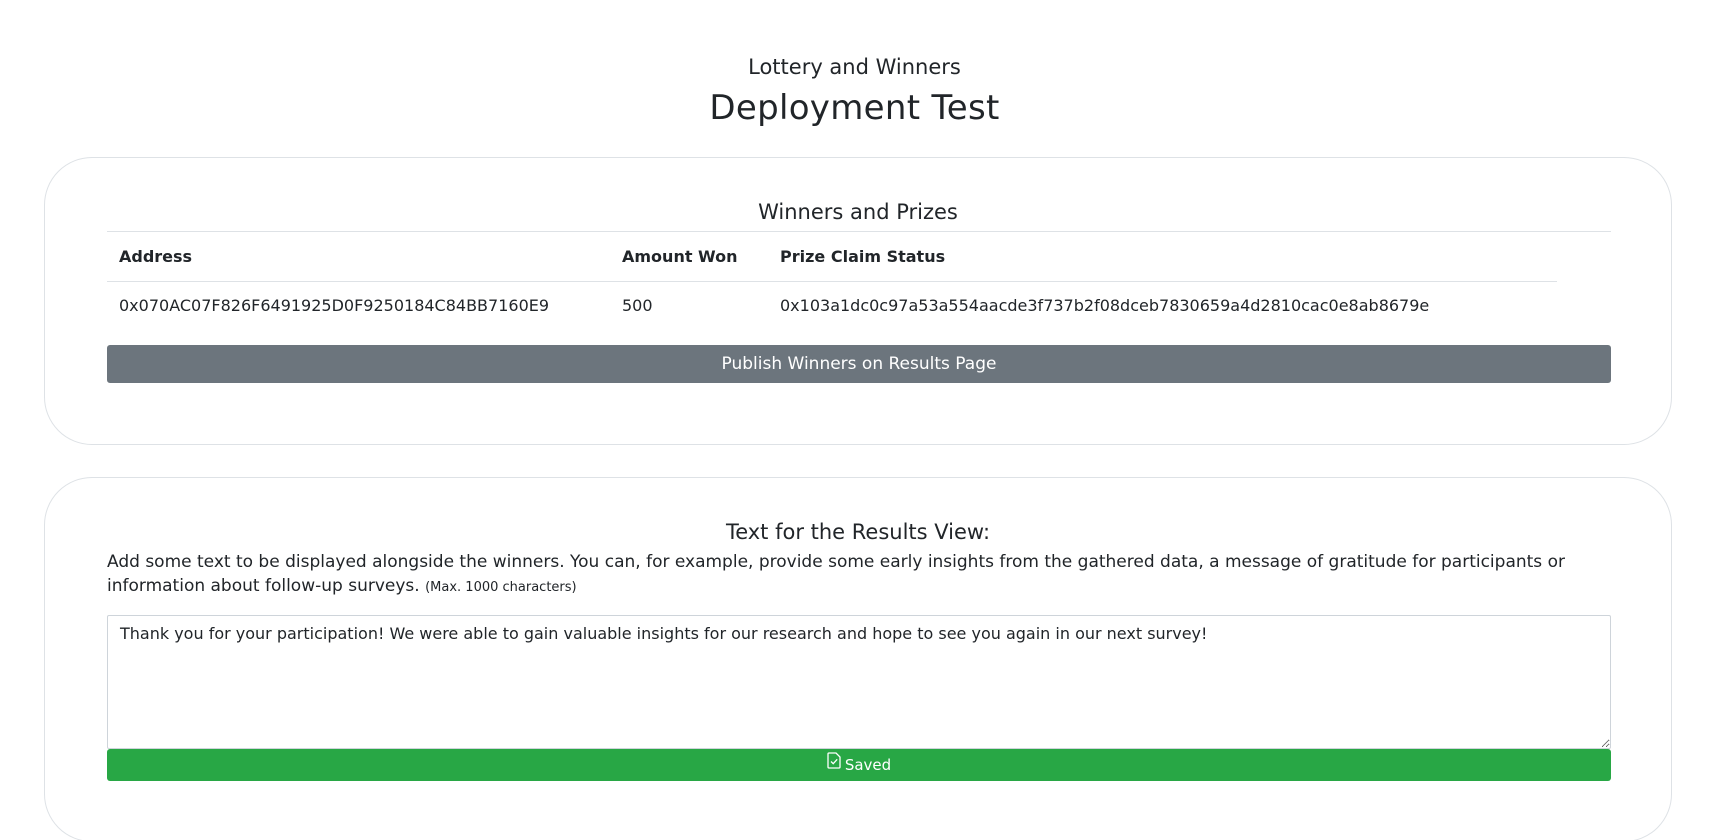 The width and height of the screenshot is (1709, 840). What do you see at coordinates (834, 764) in the screenshot?
I see `file-check-icon` at bounding box center [834, 764].